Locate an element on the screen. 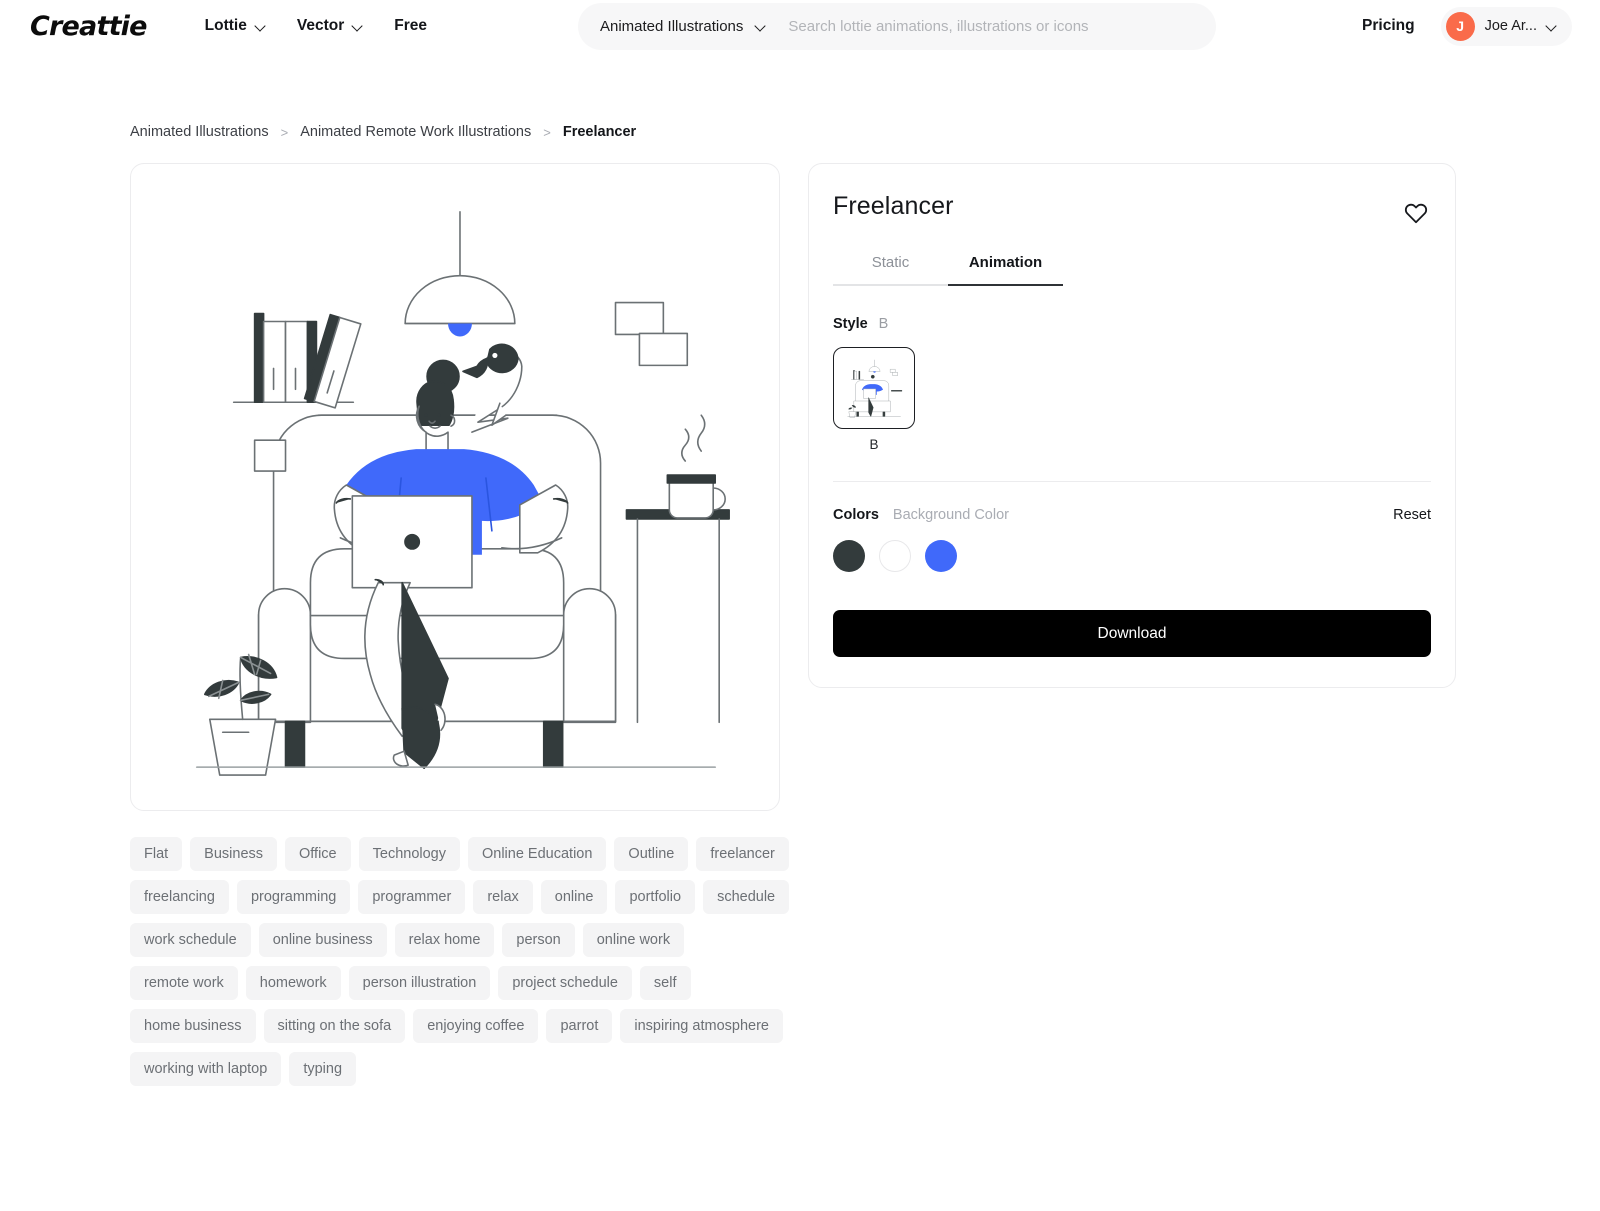 Image resolution: width=1600 pixels, height=1211 pixels. tab-animation: Animation is located at coordinates (1005, 270).